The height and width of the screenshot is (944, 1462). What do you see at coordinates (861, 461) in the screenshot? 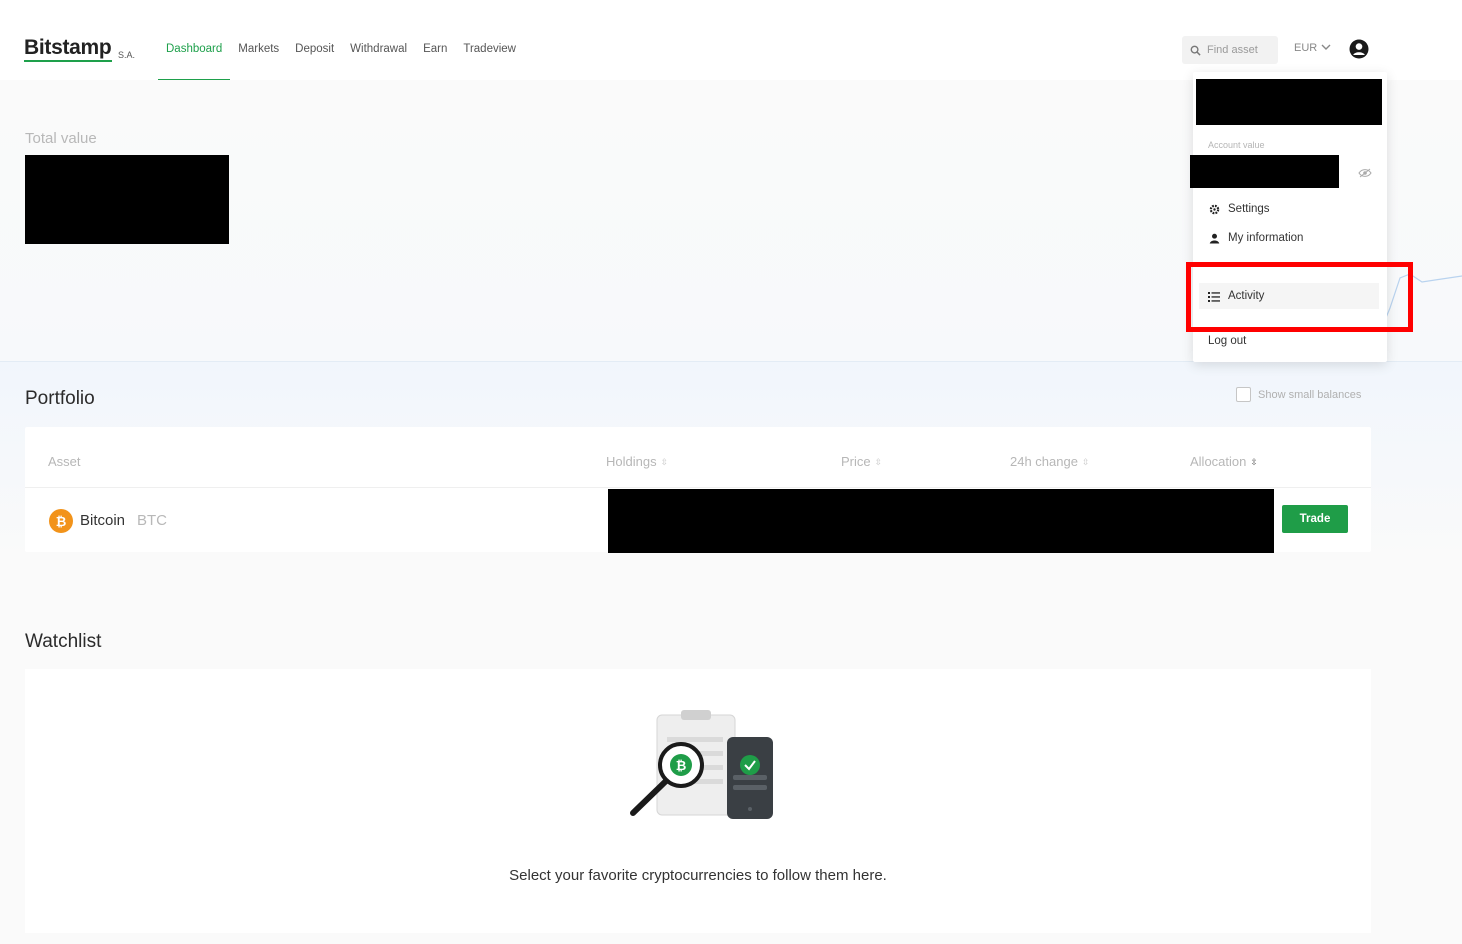
I see `column-header-price: Price ⇳` at bounding box center [861, 461].